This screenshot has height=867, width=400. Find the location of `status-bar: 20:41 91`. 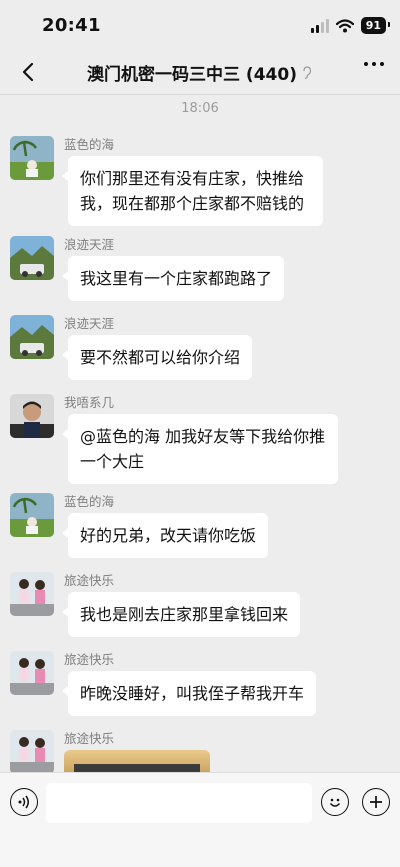

status-bar: 20:41 91 is located at coordinates (200, 25).